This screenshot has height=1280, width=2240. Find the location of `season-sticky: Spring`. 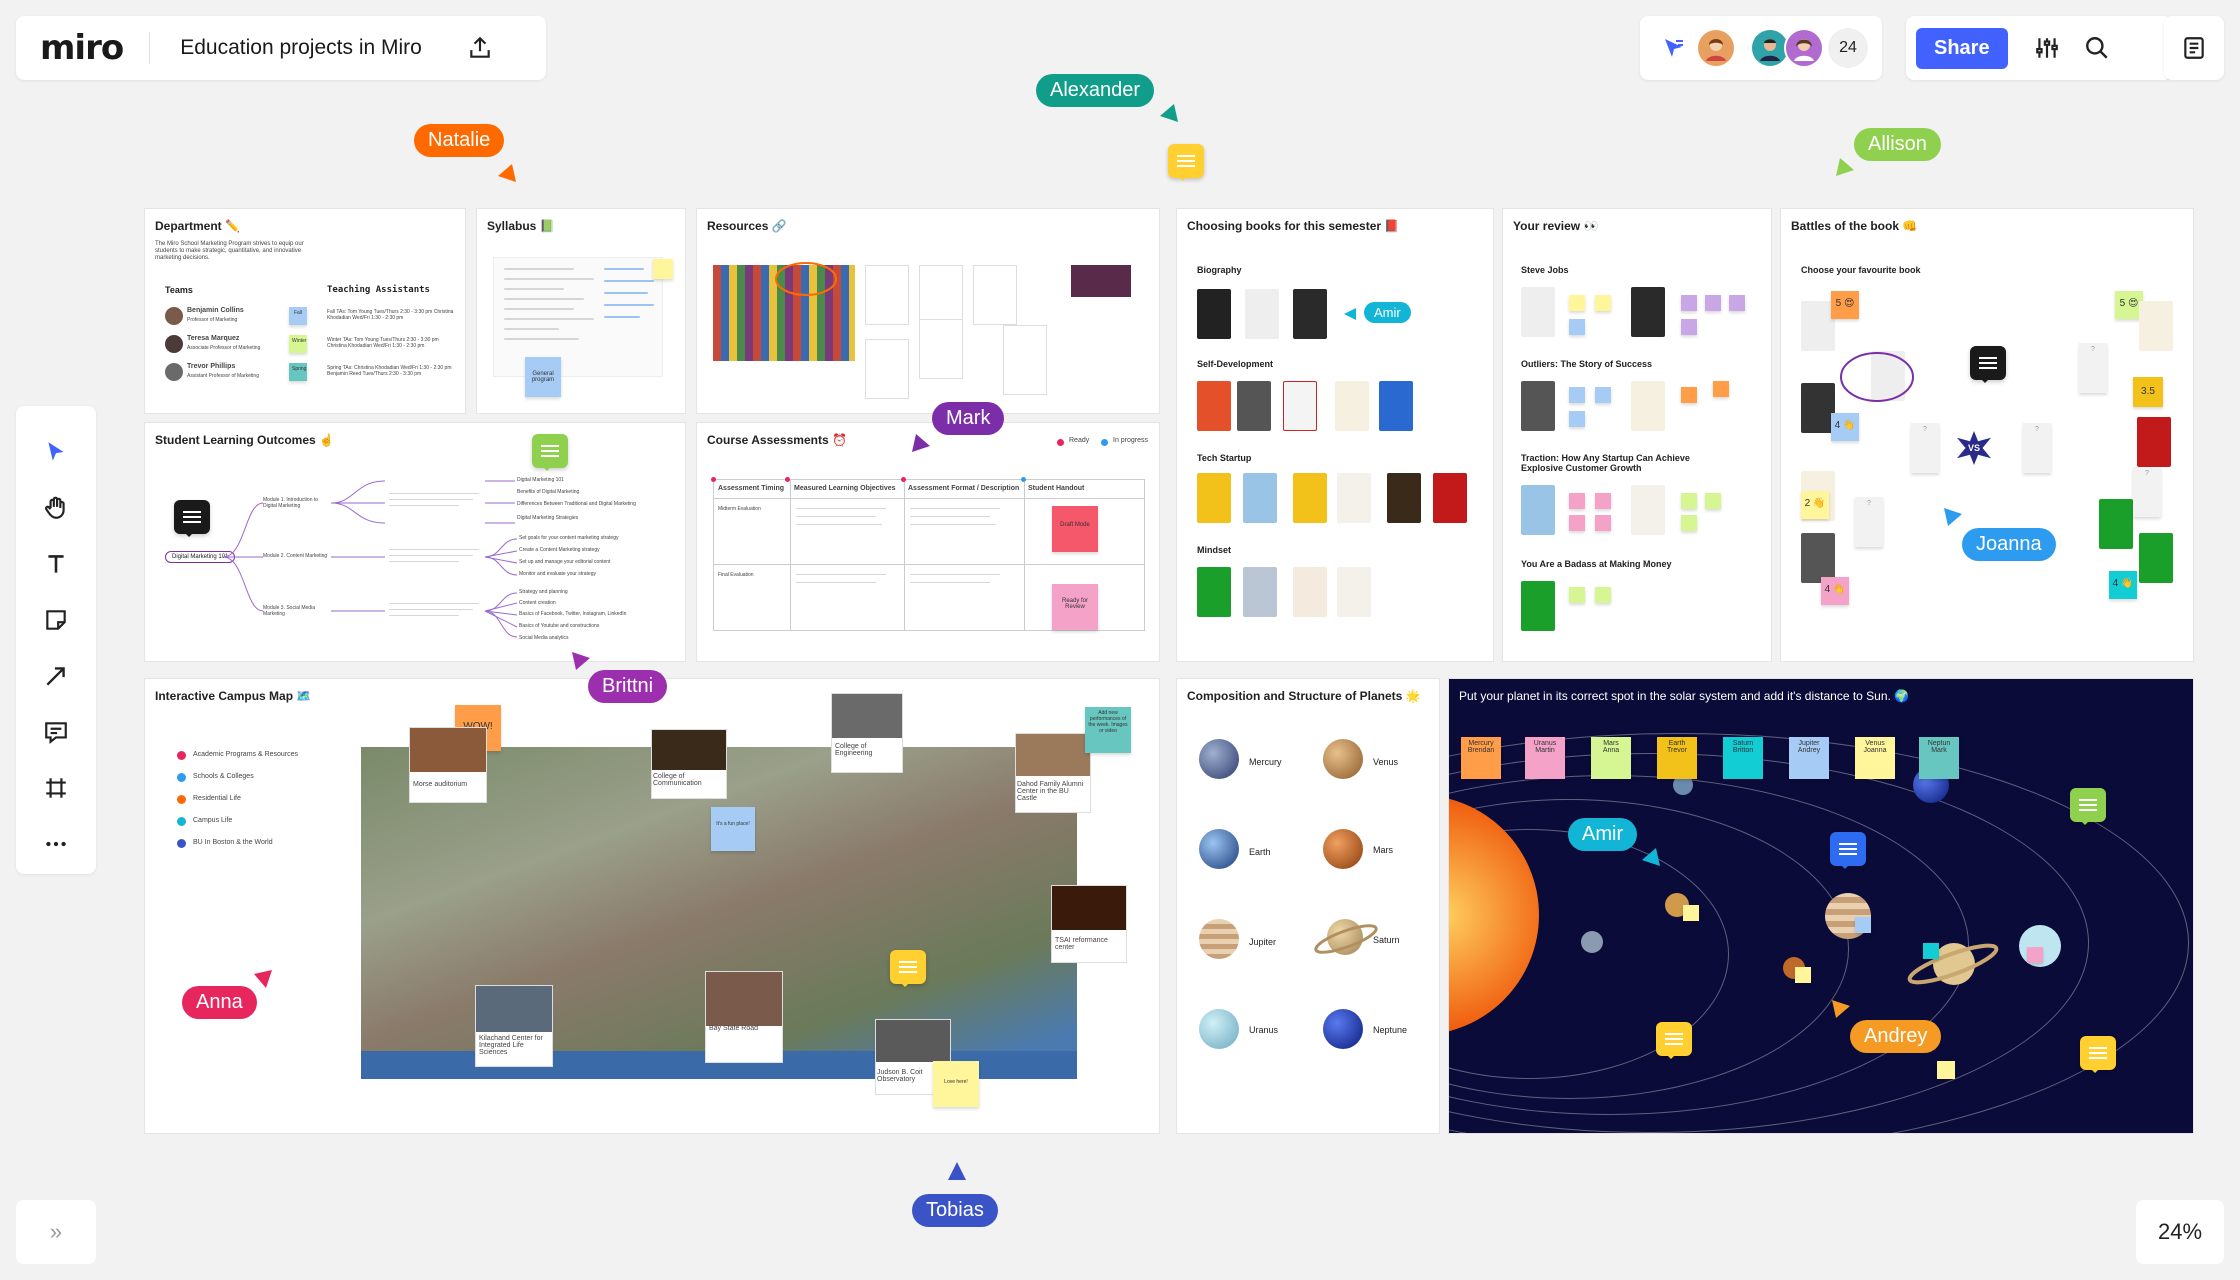

season-sticky: Spring is located at coordinates (298, 372).